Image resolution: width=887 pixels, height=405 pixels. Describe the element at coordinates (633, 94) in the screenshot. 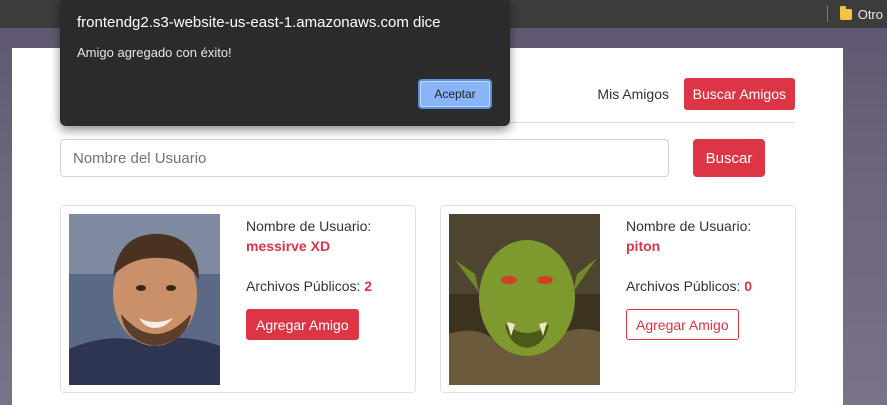

I see `nav-my-friends-link: Mis Amigos` at that location.